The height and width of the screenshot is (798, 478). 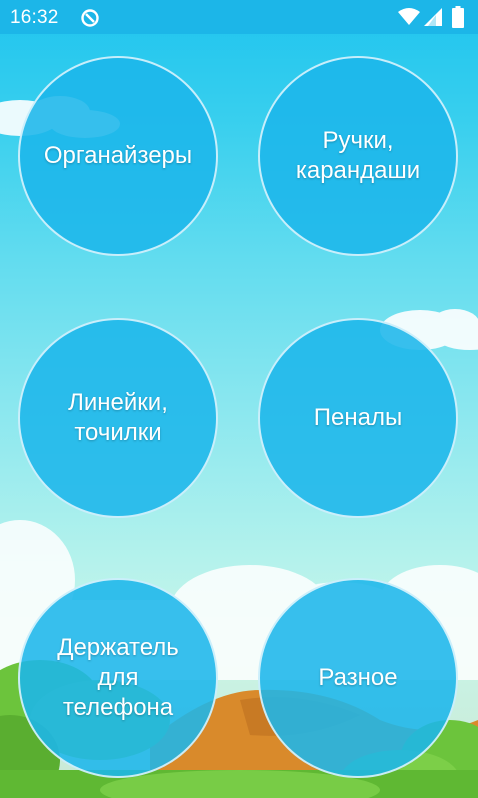 I want to click on category-pencil-cases-button: Пеналы, so click(x=358, y=418).